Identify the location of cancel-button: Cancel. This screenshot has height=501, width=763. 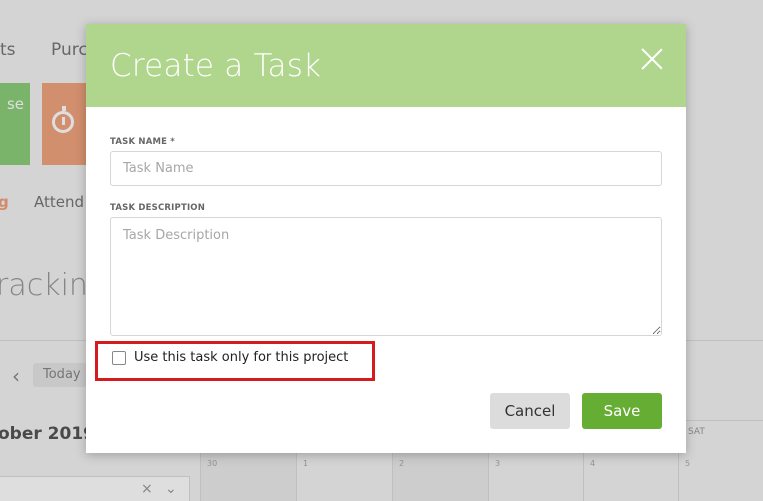
(530, 411).